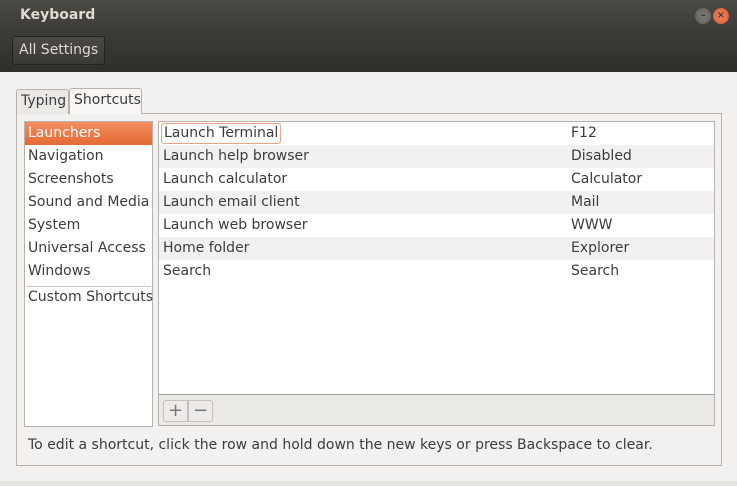 This screenshot has width=737, height=486. I want to click on category-item-windows: Windows, so click(88, 271).